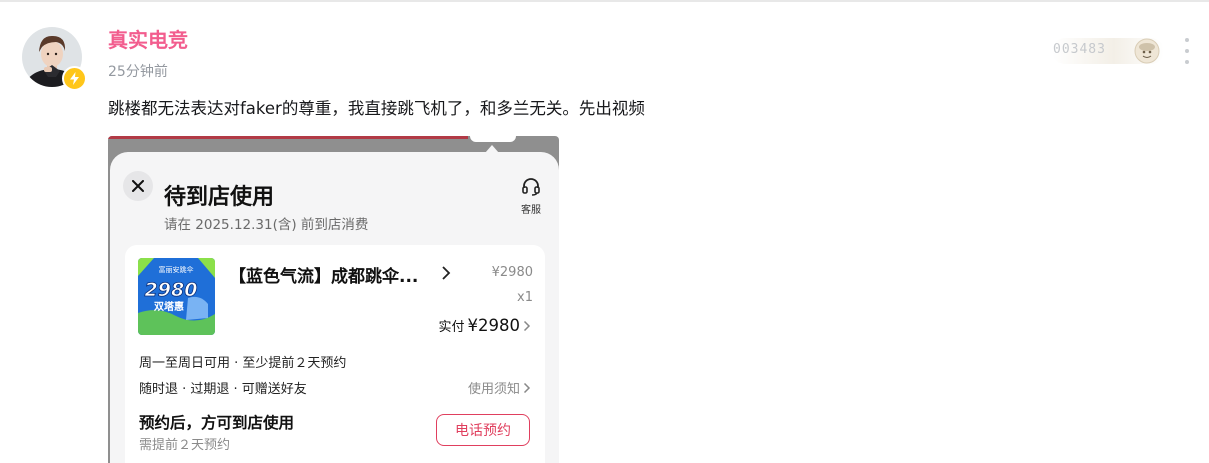 This screenshot has height=463, width=1209. I want to click on close-icon, so click(138, 186).